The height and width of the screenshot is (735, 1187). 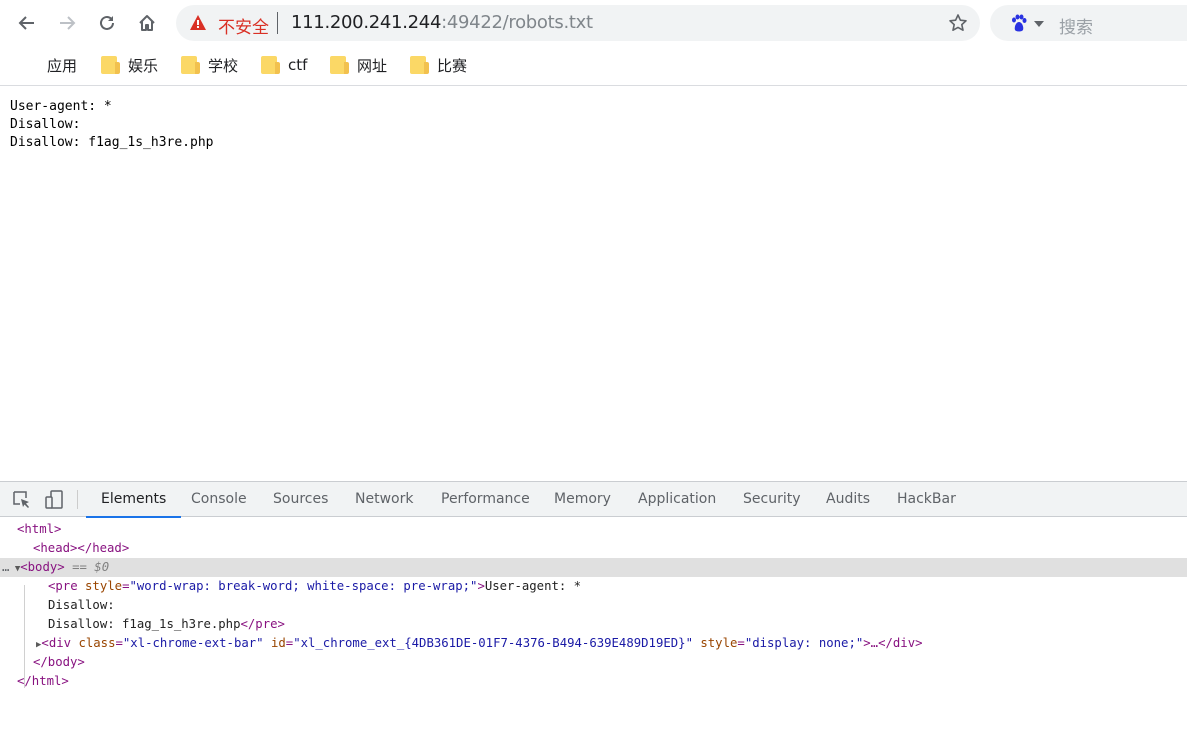 I want to click on tab-performance: Performance, so click(x=485, y=499).